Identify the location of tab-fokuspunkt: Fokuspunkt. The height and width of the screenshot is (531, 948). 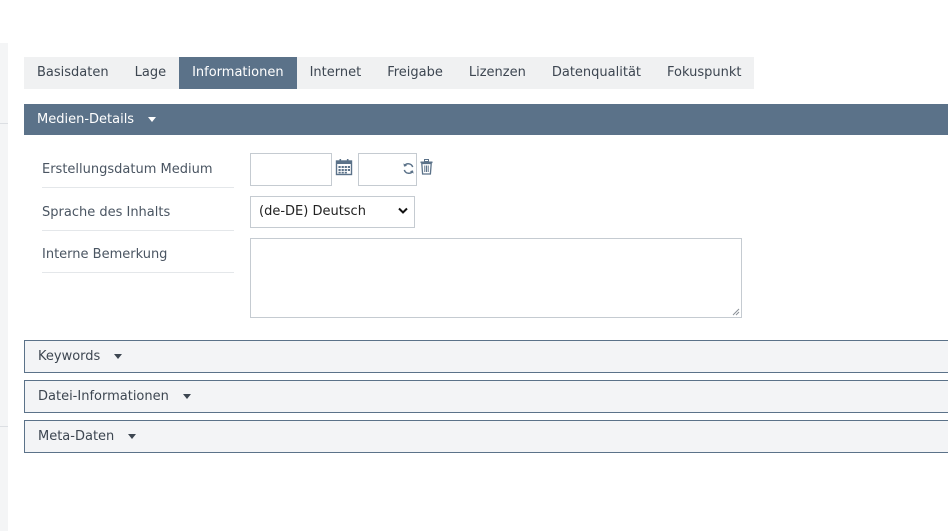
(704, 73).